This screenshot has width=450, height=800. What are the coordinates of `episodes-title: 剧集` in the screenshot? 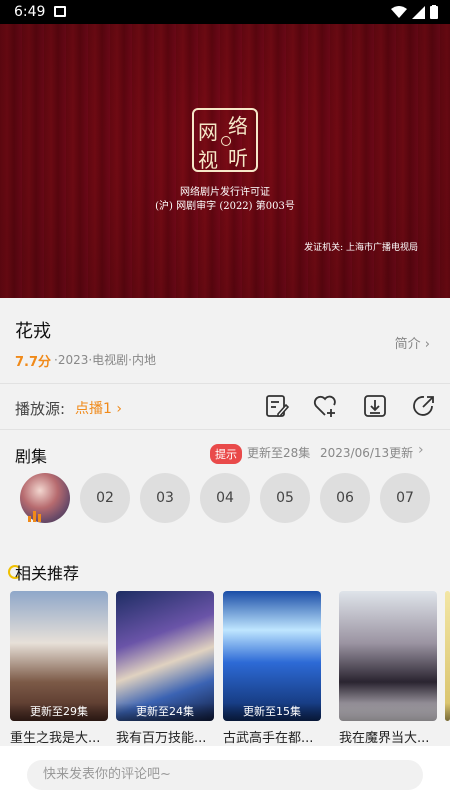 It's located at (31, 456).